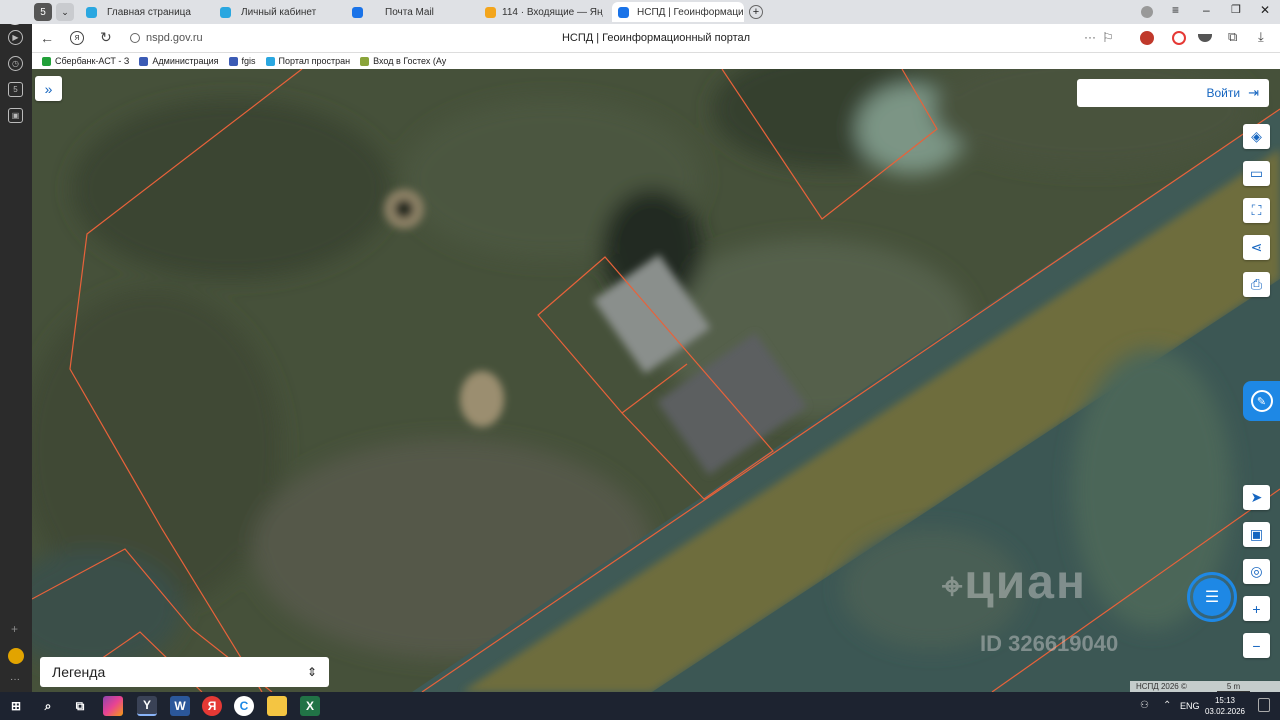 Image resolution: width=1280 pixels, height=720 pixels. I want to click on language-indicator: ENG, so click(1190, 706).